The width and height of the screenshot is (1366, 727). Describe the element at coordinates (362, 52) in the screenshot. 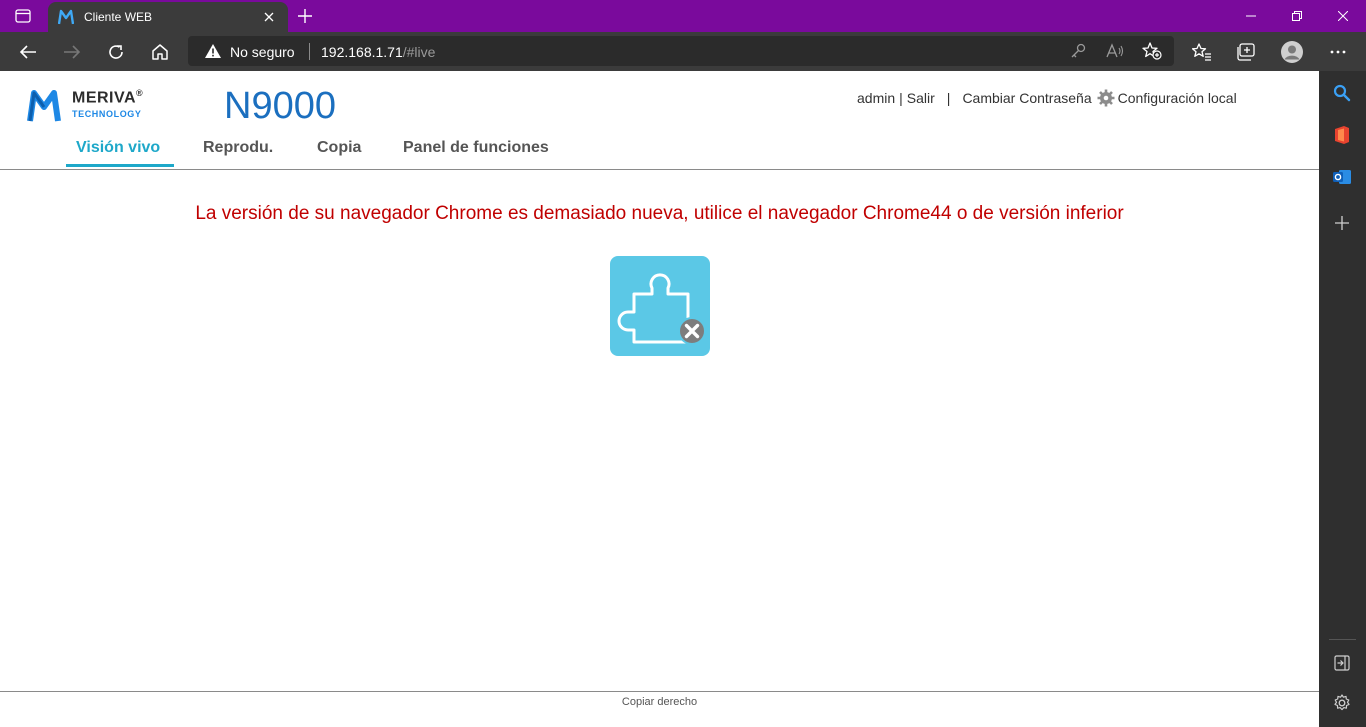

I see `url-host: 192.168.1.71` at that location.